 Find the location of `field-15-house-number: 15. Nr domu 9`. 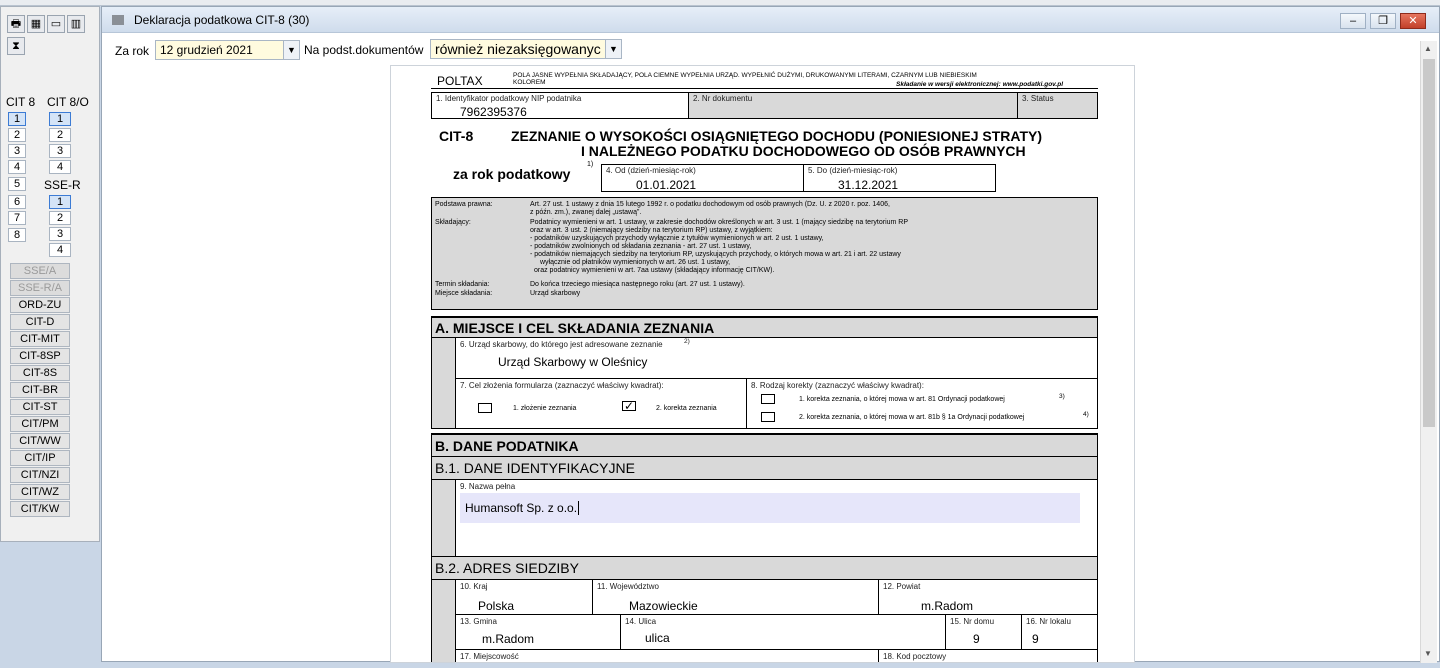

field-15-house-number: 15. Nr domu 9 is located at coordinates (983, 632).